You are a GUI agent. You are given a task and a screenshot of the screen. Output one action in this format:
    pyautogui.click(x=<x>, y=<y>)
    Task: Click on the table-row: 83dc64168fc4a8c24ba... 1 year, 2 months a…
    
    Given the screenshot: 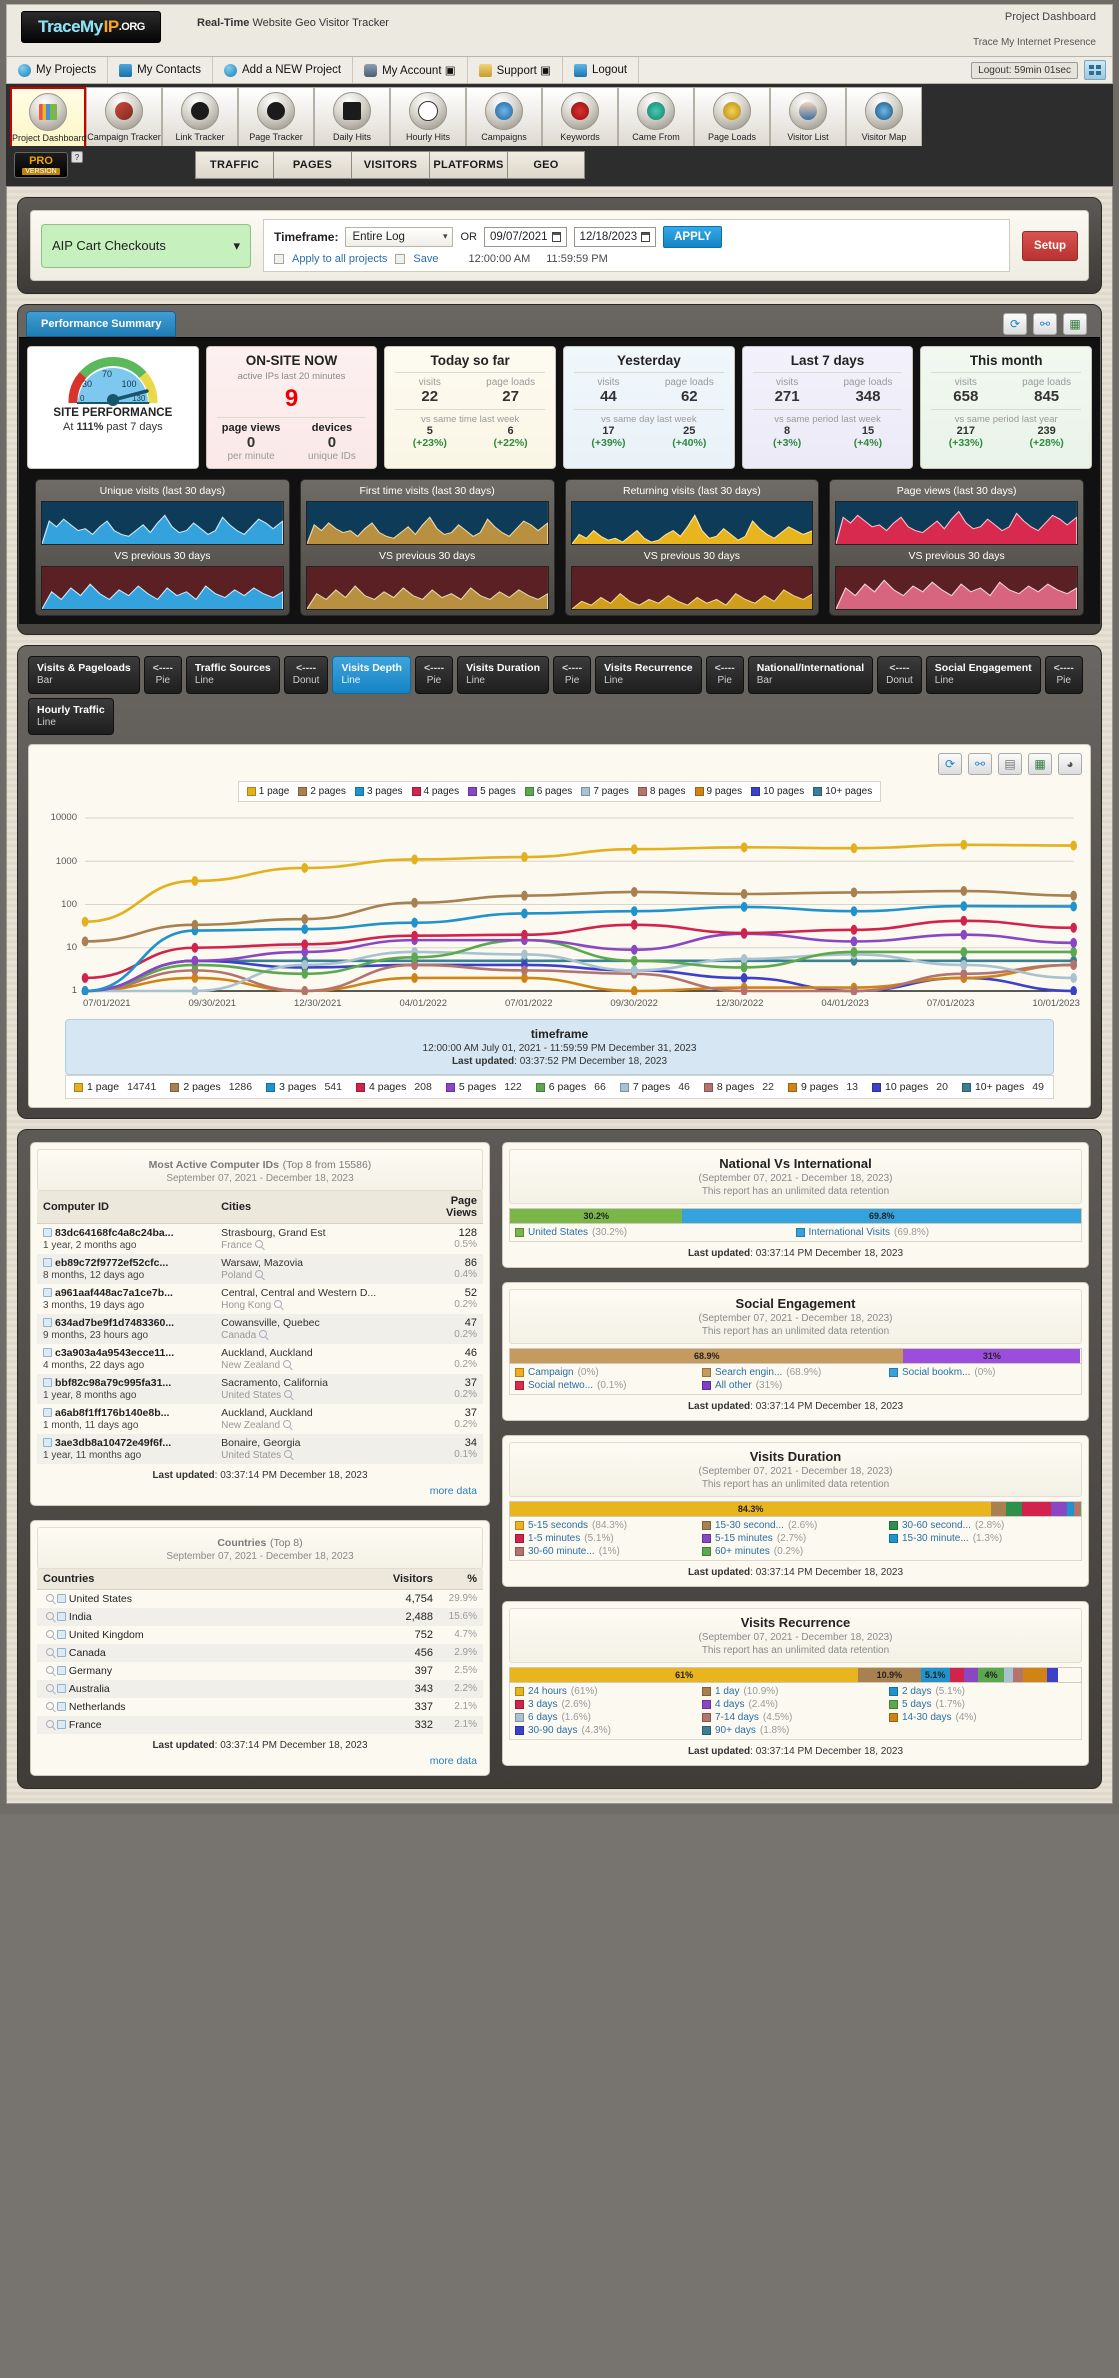 What is the action you would take?
    pyautogui.click(x=260, y=1239)
    